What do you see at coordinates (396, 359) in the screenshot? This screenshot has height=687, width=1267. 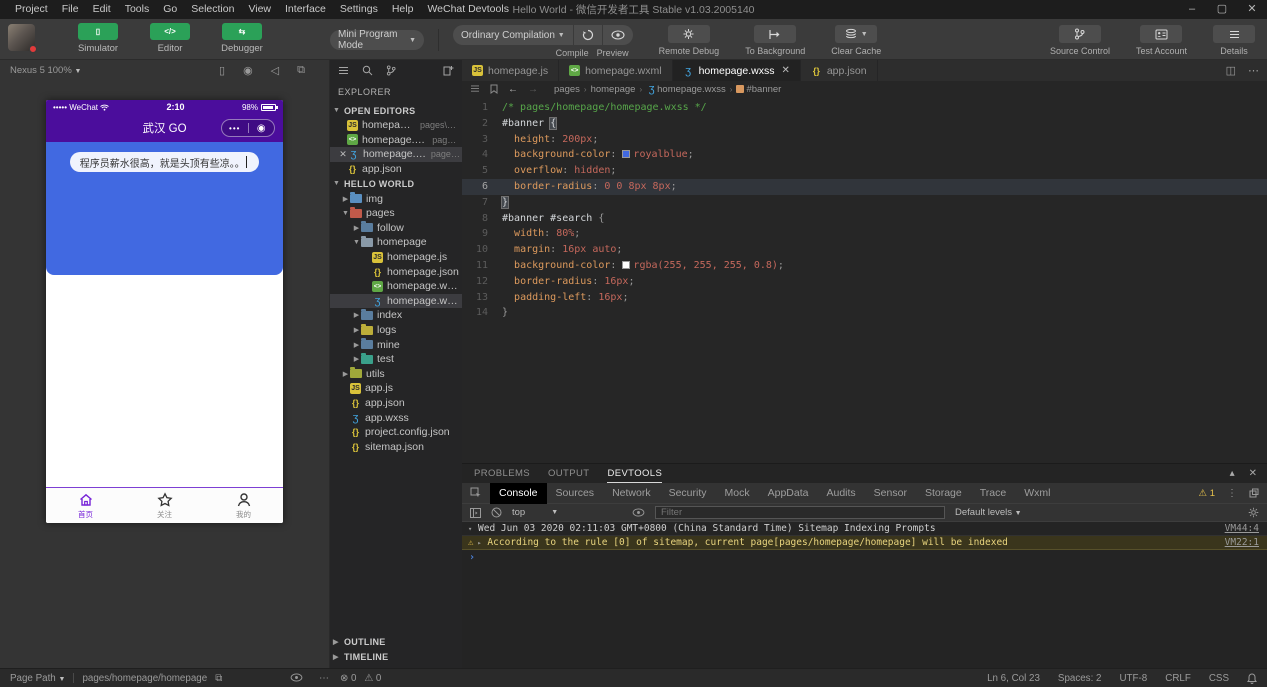 I see `tree-item-test: ▶ test` at bounding box center [396, 359].